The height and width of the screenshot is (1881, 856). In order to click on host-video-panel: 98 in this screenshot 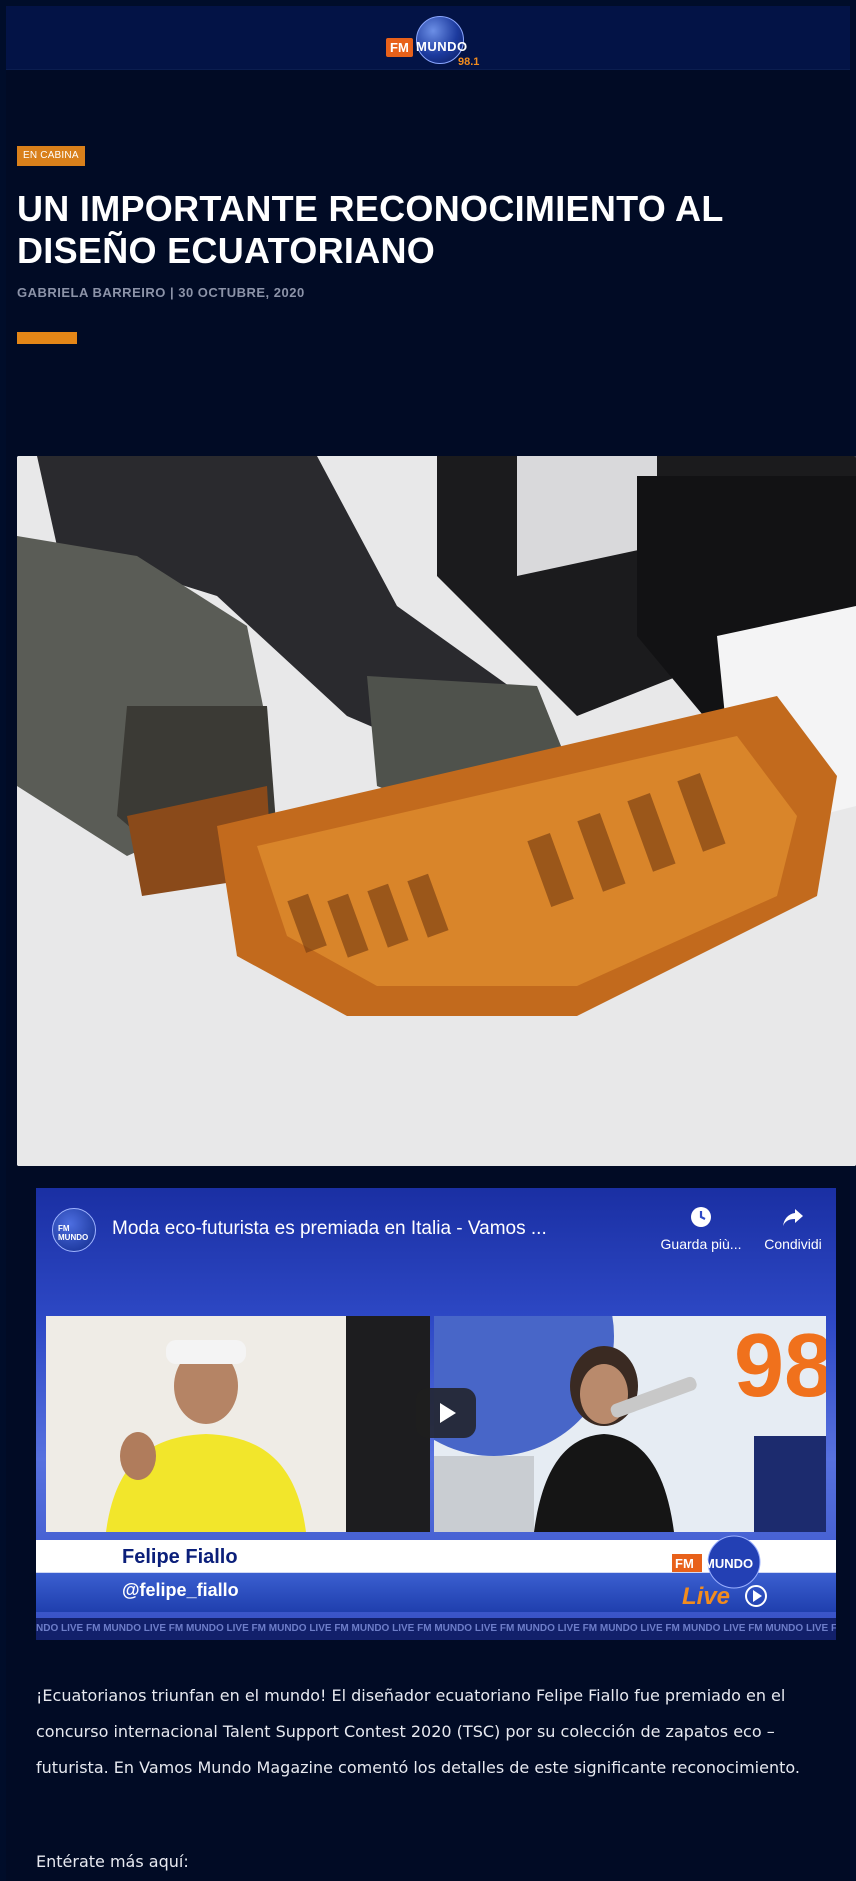, I will do `click(630, 1424)`.